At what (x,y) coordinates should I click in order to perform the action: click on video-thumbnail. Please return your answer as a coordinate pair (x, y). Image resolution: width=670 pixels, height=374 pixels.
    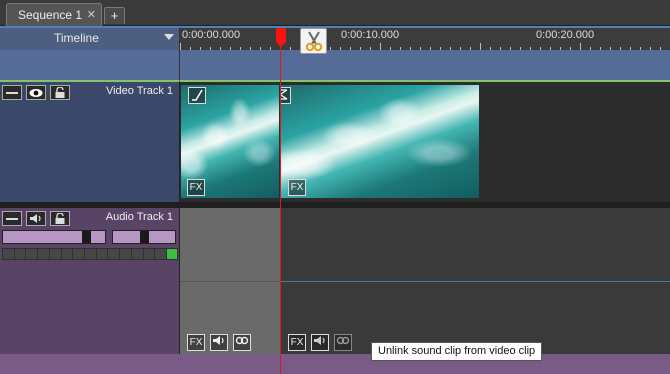
    Looking at the image, I should click on (380, 141).